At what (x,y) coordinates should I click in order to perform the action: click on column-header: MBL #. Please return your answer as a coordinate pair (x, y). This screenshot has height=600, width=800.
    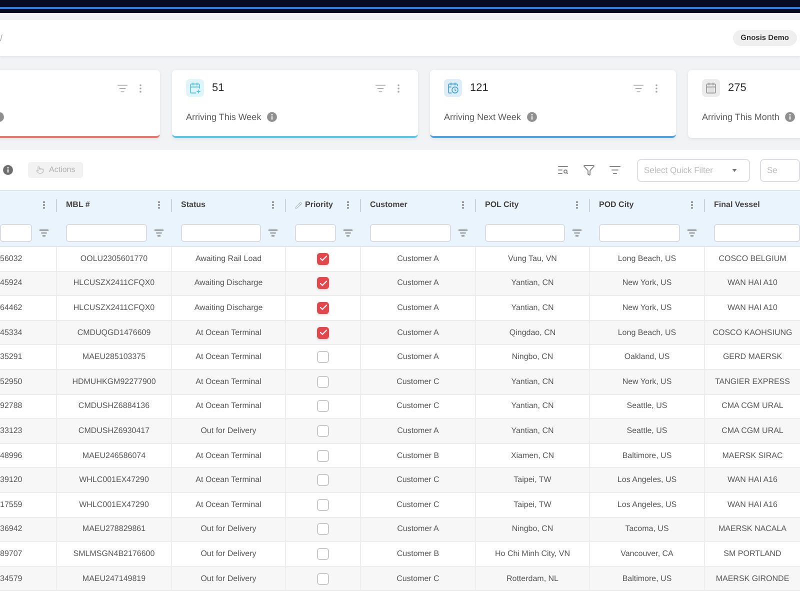
    Looking at the image, I should click on (78, 205).